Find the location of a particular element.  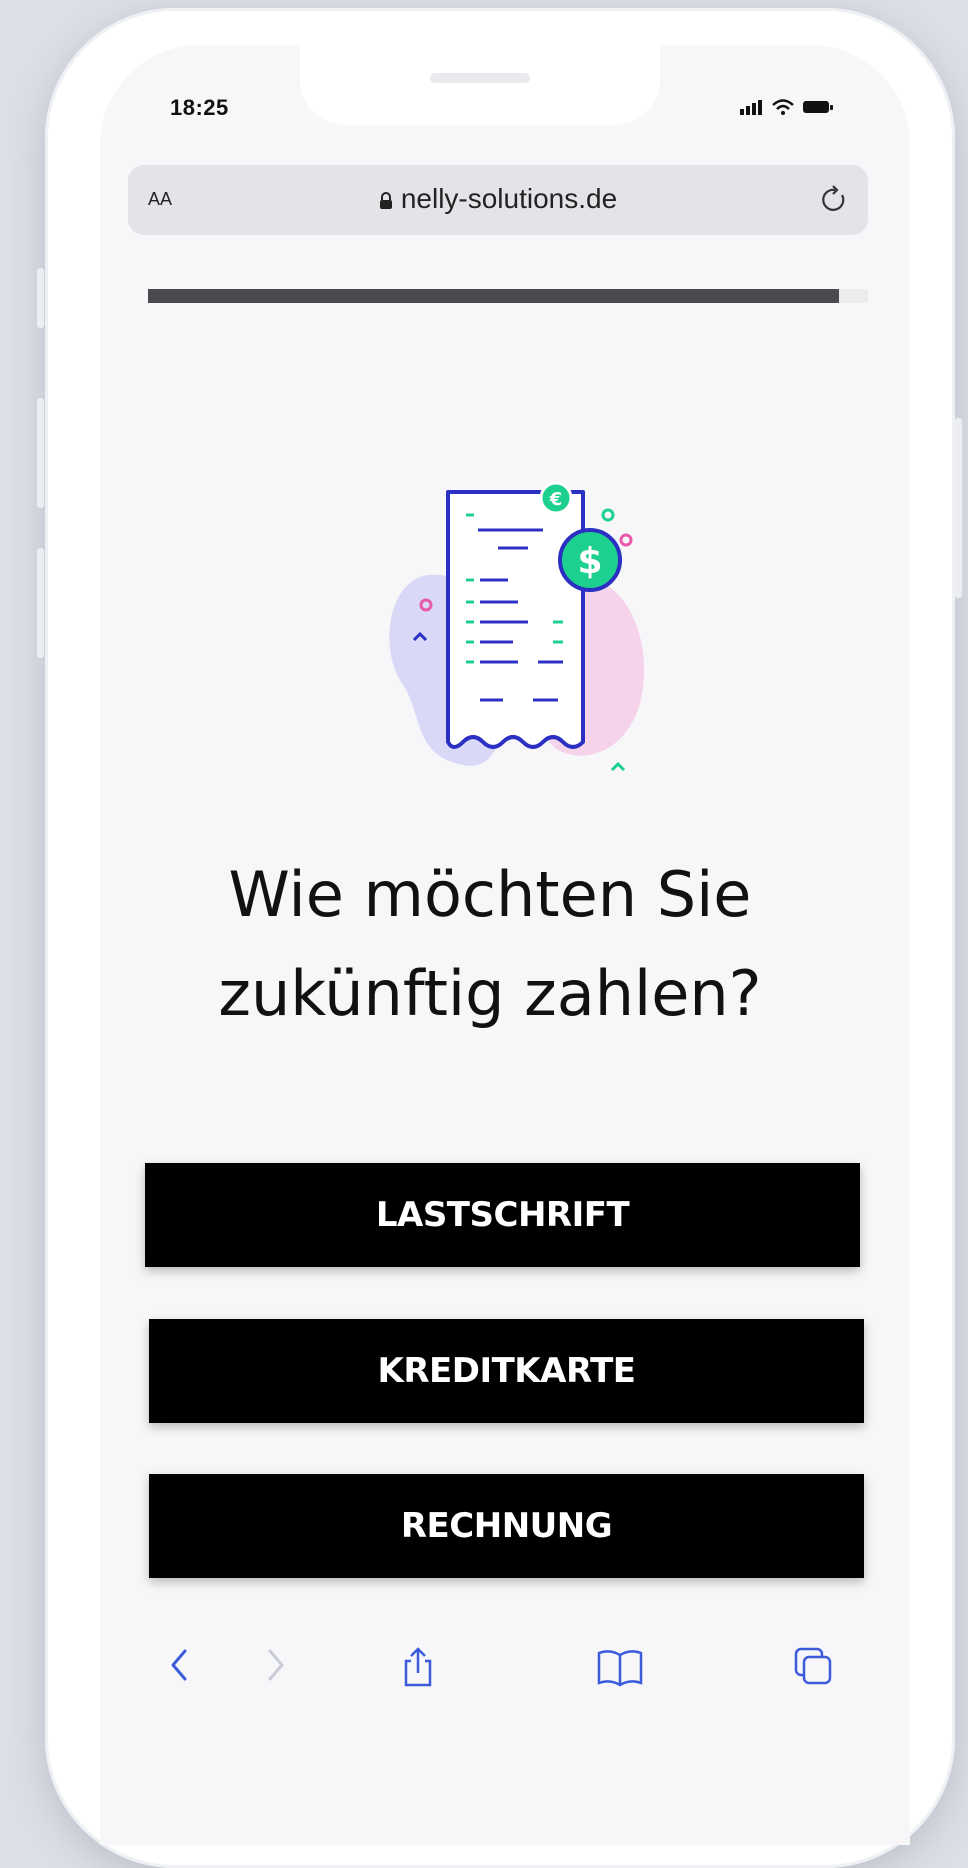

option-kreditkarte-button: KREDITKARTE is located at coordinates (506, 1371).